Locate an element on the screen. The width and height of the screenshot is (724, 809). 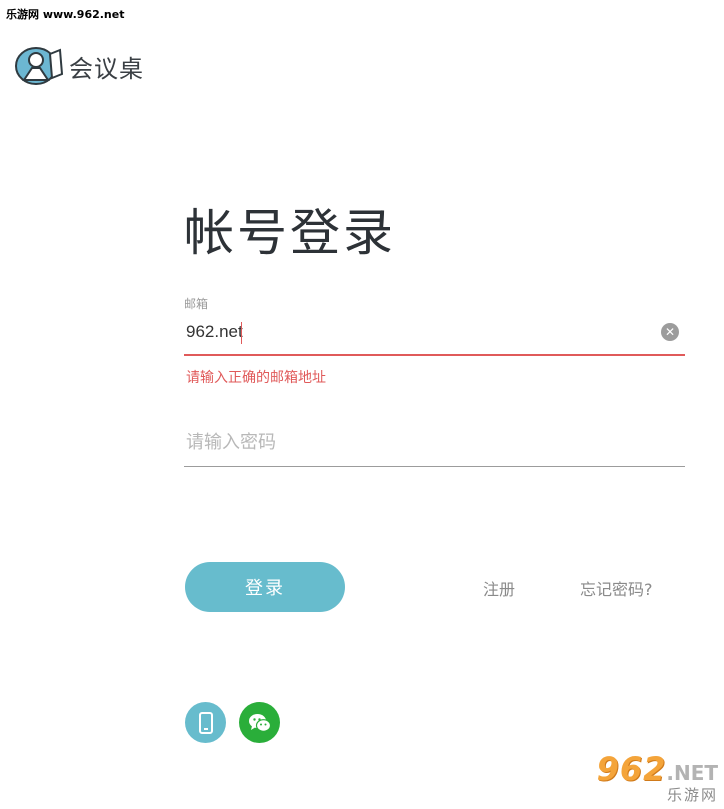
forgot-password-link: 忘记密码? is located at coordinates (616, 588).